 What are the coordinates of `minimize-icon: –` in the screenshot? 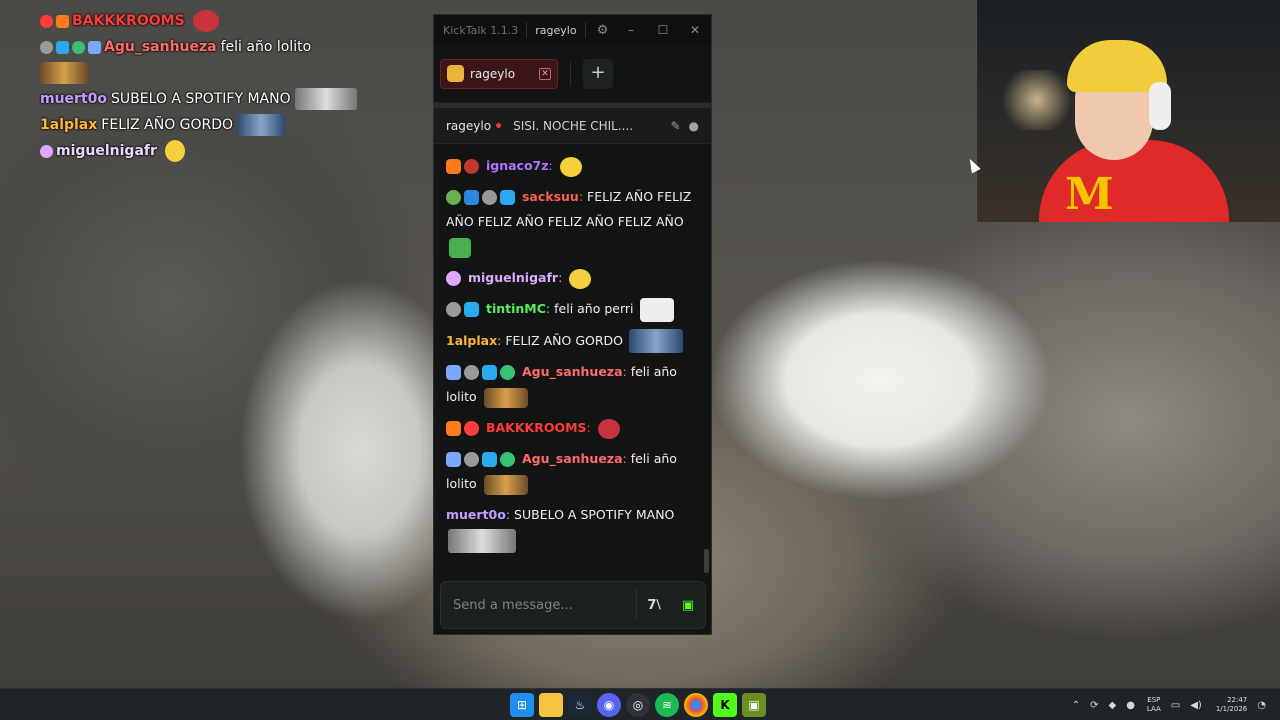 It's located at (631, 30).